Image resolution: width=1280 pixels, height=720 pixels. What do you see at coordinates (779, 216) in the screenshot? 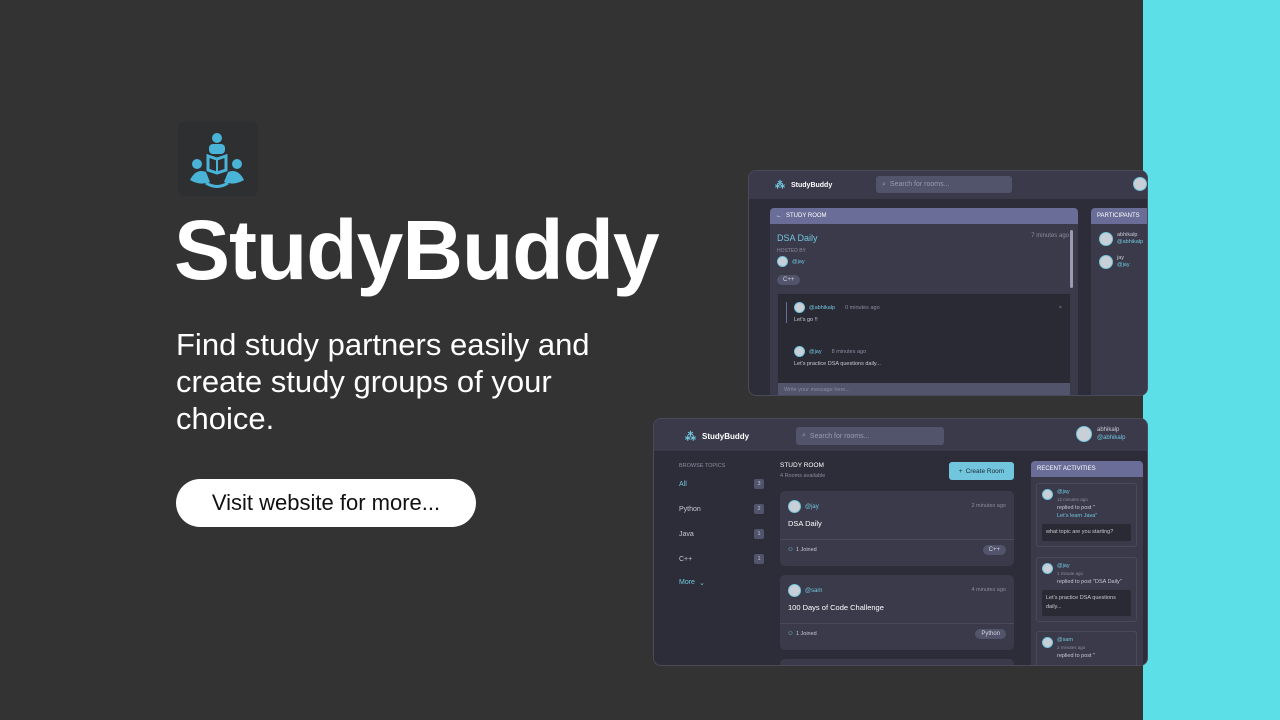
I see `arrow-left-icon: ←` at bounding box center [779, 216].